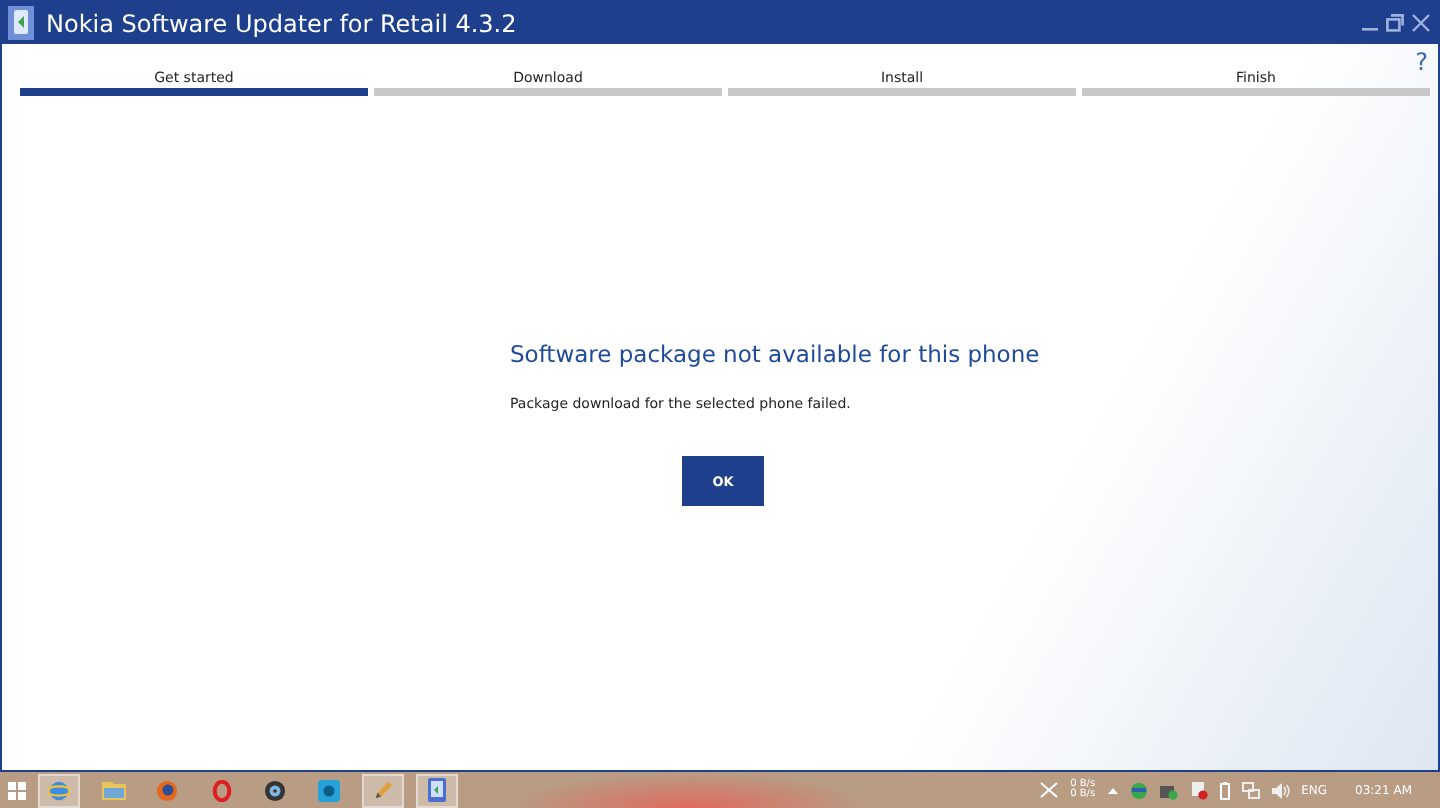 The width and height of the screenshot is (1440, 808). What do you see at coordinates (281, 23) in the screenshot?
I see `window-title: Nokia Software Updater for Retail 4.3.2` at bounding box center [281, 23].